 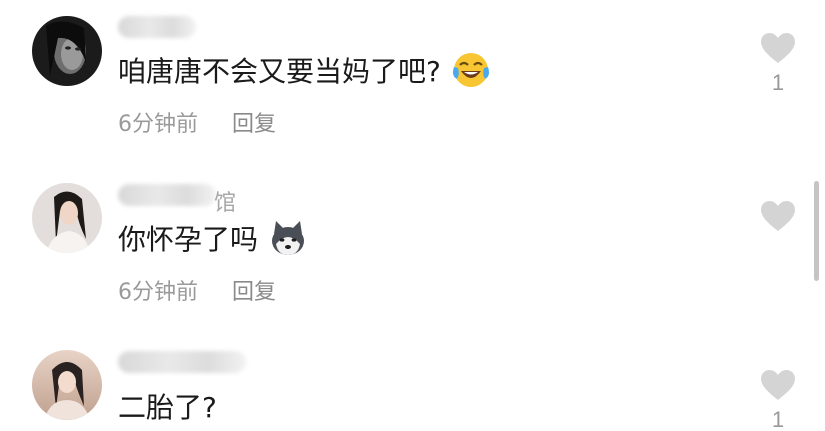 I want to click on comment-text: 咱唐唐不会又要当妈了吧?, so click(x=304, y=70).